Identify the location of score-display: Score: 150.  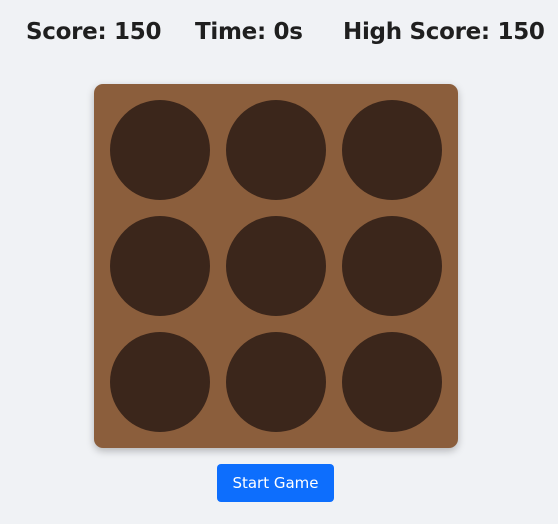
(94, 32).